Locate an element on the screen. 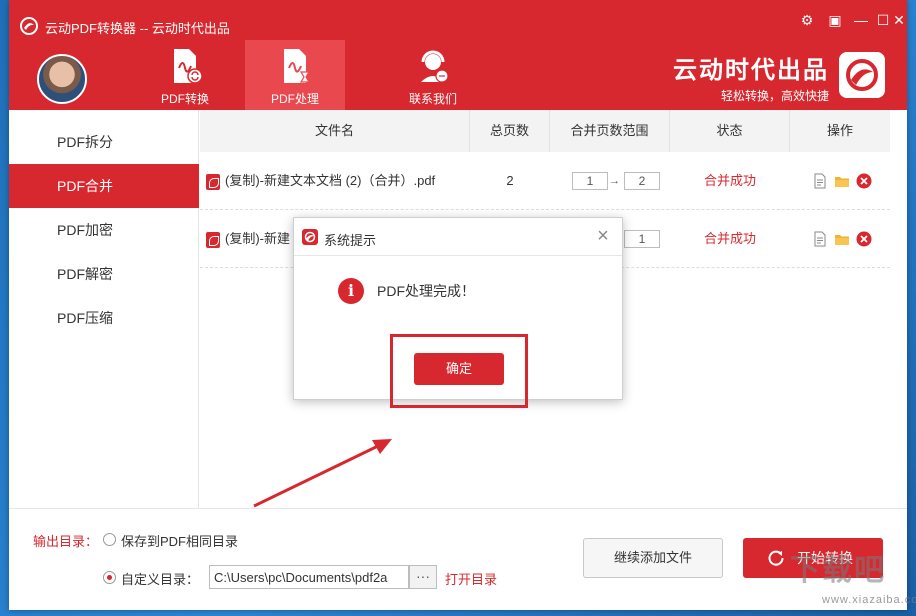 Image resolution: width=916 pixels, height=616 pixels. dialog-message: PDF处理完成！ is located at coordinates (426, 291).